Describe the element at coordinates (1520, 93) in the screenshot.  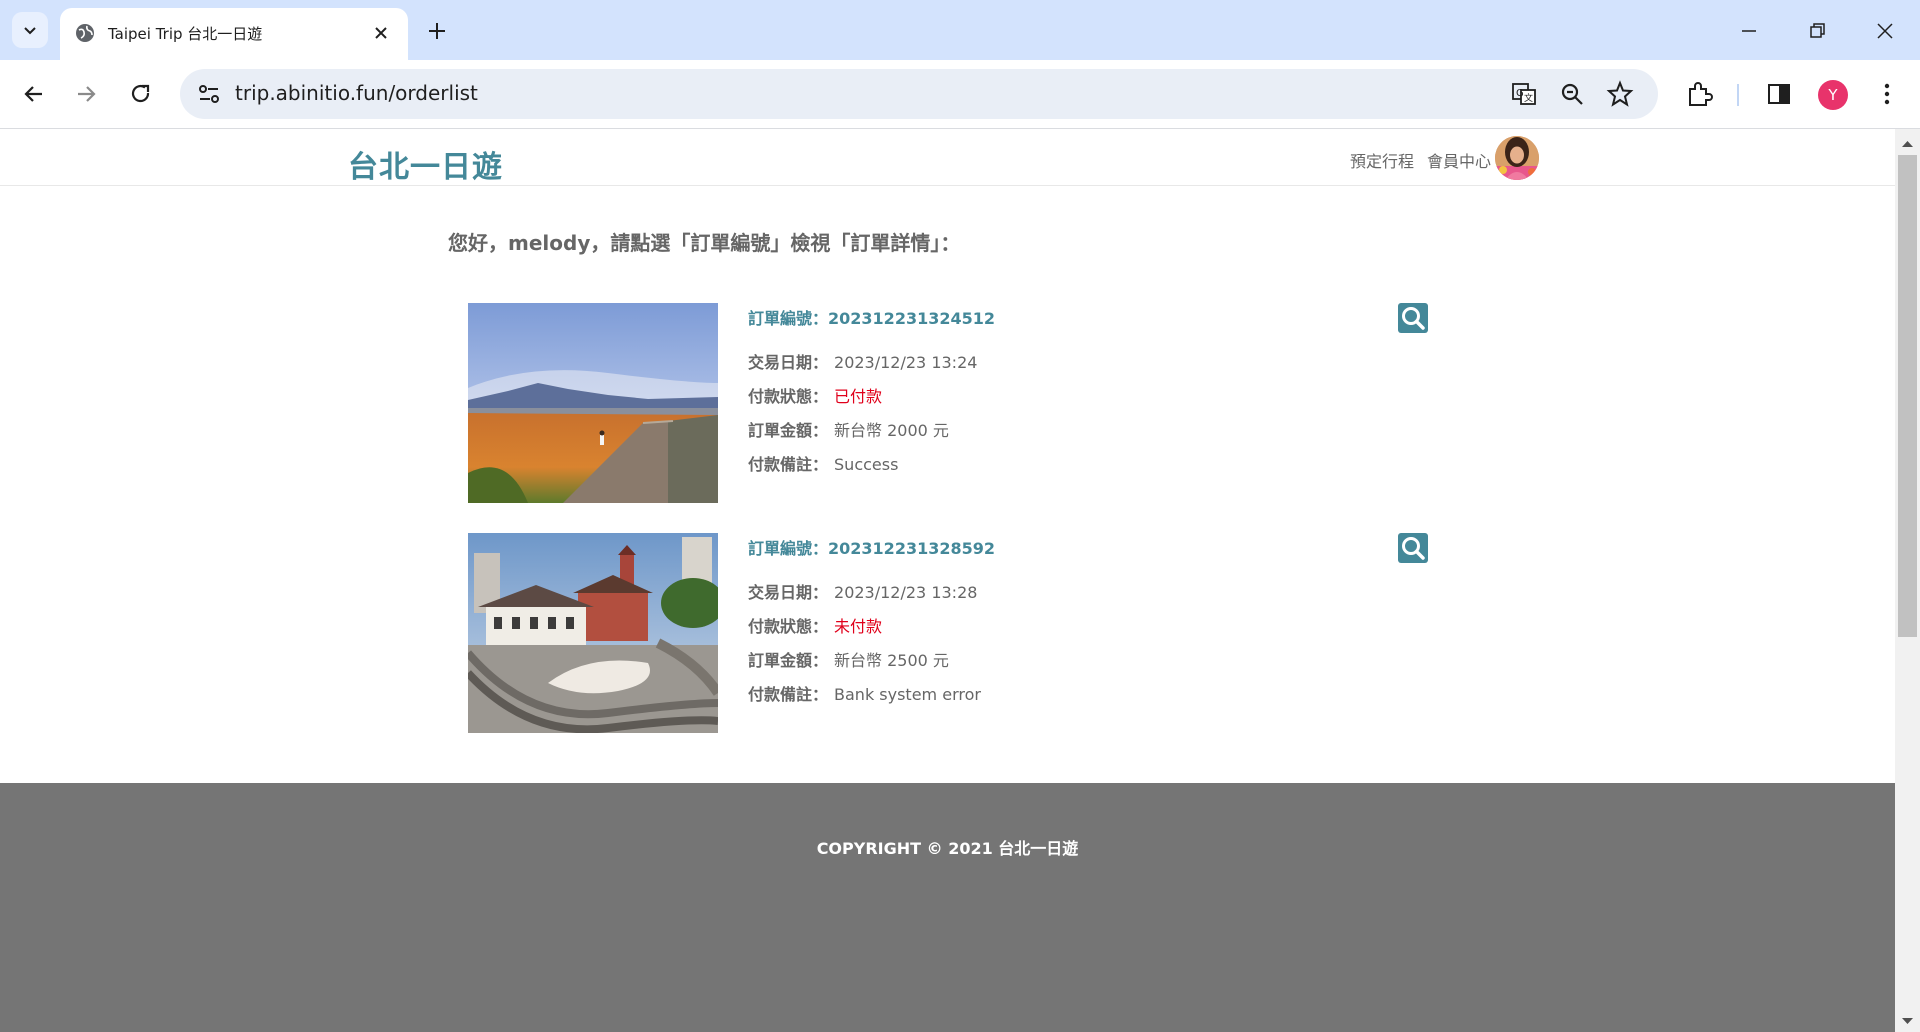
I see `svg-text: G` at that location.